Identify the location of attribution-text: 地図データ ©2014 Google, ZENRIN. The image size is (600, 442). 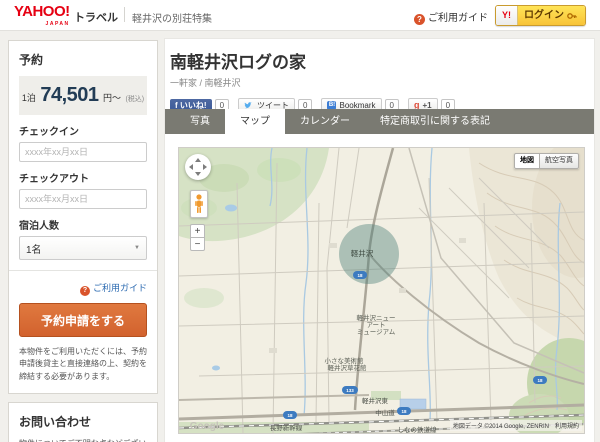
(500, 427).